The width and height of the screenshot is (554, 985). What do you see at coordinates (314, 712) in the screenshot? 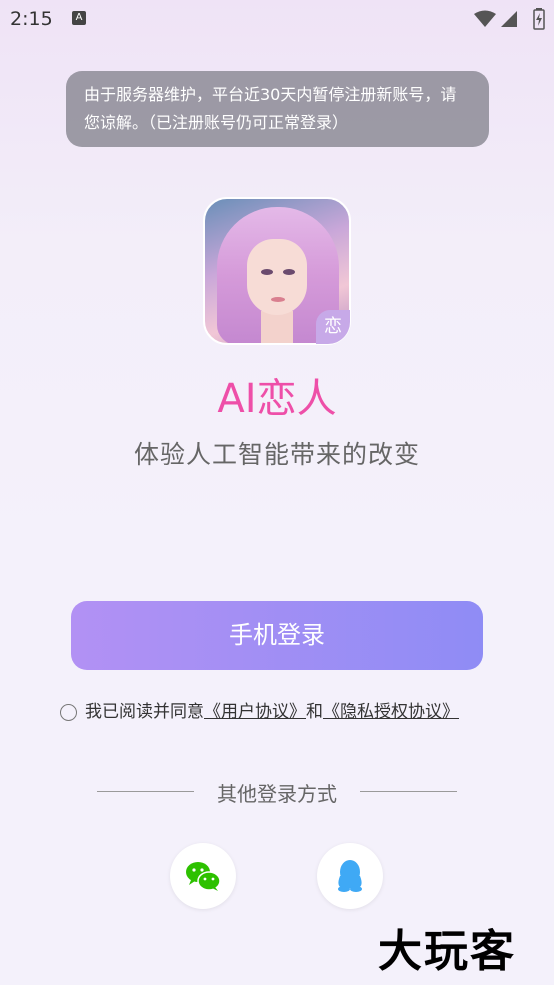
I see `agreement-conjunction: 和` at bounding box center [314, 712].